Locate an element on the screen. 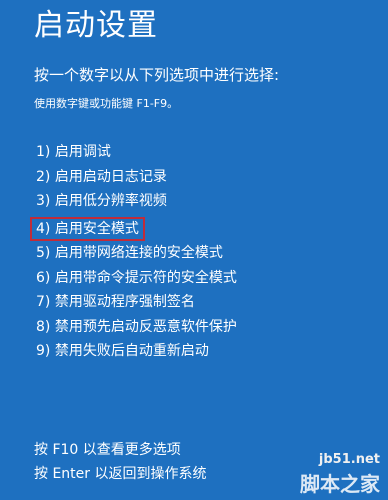  option-safe-mode-with-command-prompt: 6) 启用带命令提示符的安全模式 is located at coordinates (136, 278).